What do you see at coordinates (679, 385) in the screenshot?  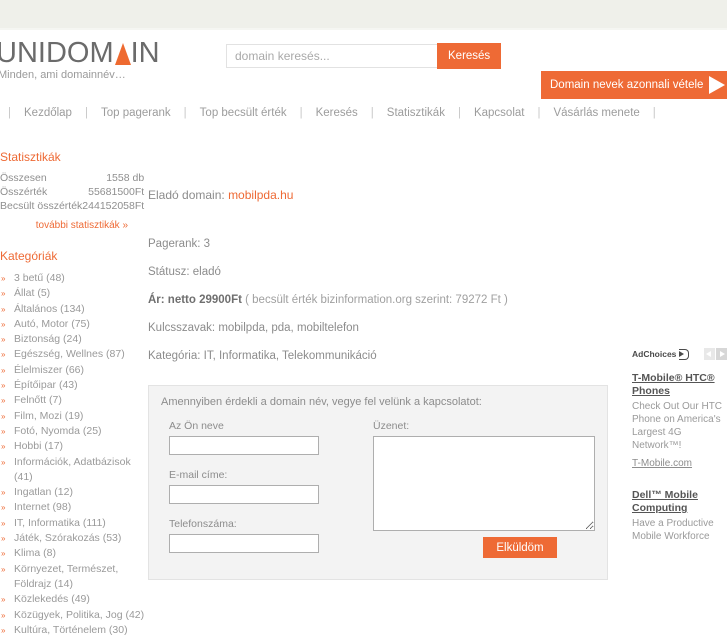 I see `ad-title: T-Mobile® HTC® Phones` at bounding box center [679, 385].